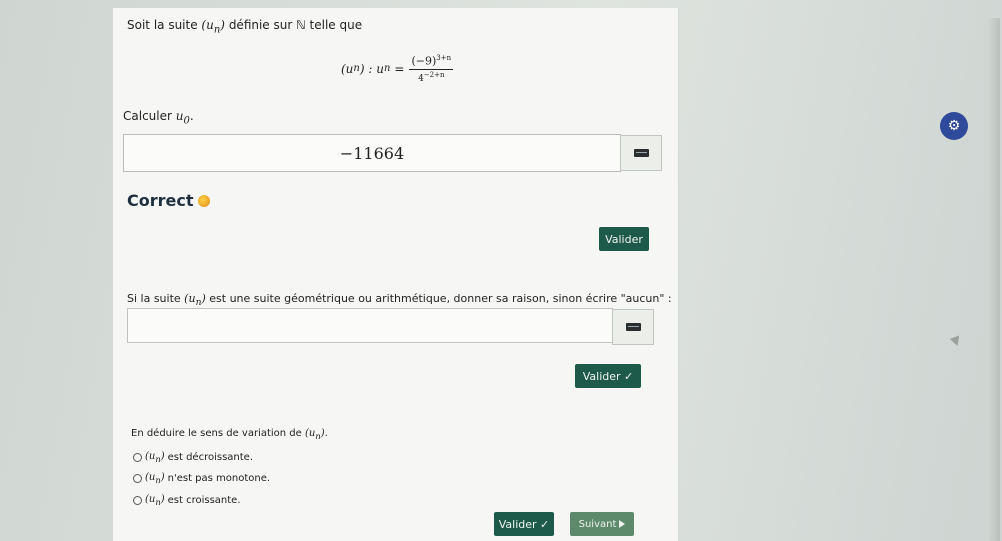 Image resolution: width=1002 pixels, height=541 pixels. Describe the element at coordinates (956, 341) in the screenshot. I see `cursor-icon` at that location.